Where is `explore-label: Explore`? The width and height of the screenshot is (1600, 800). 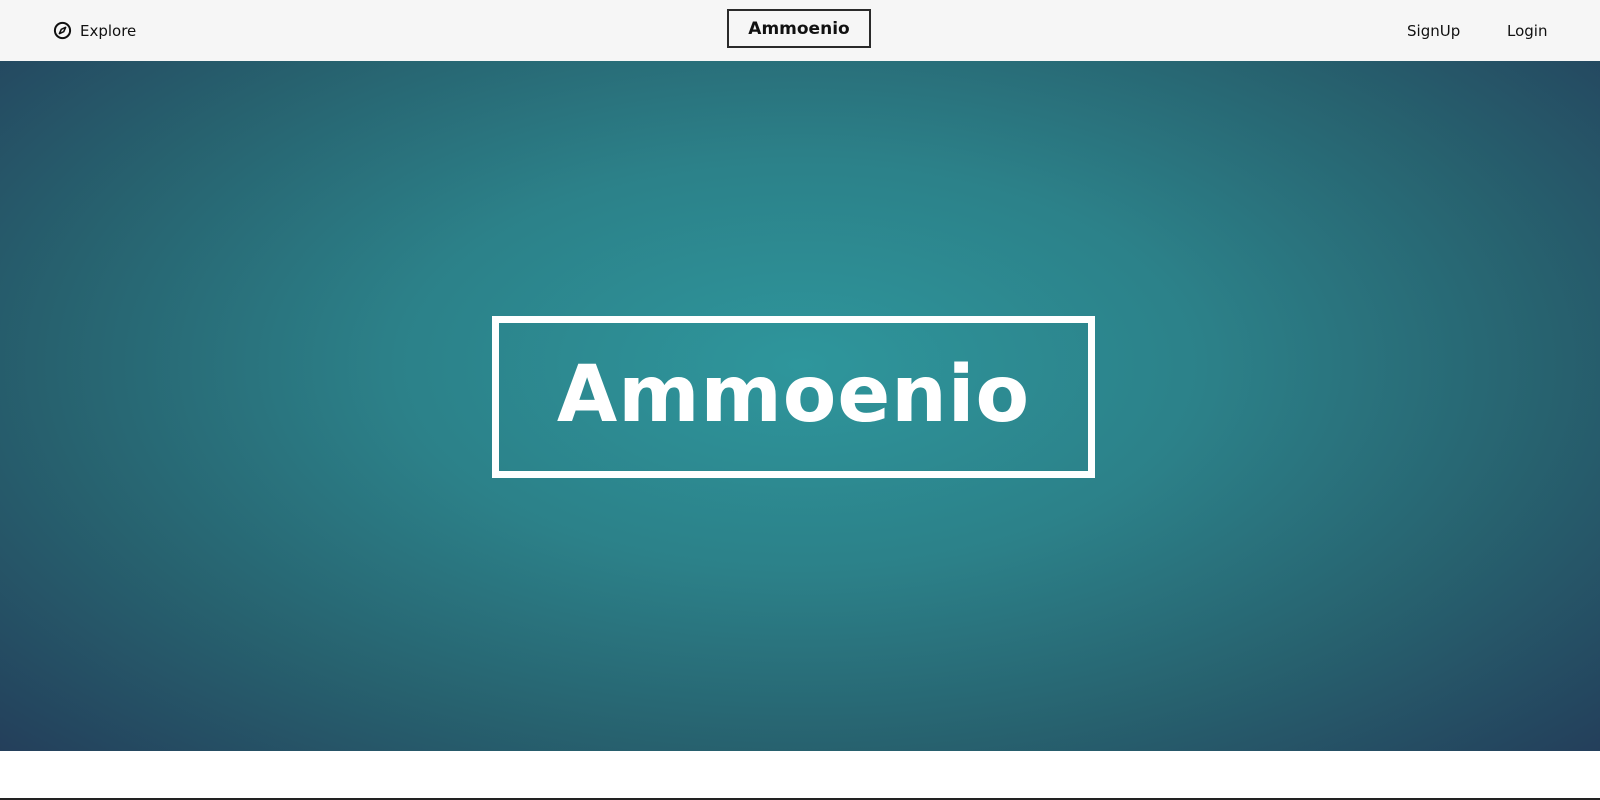 explore-label: Explore is located at coordinates (108, 30).